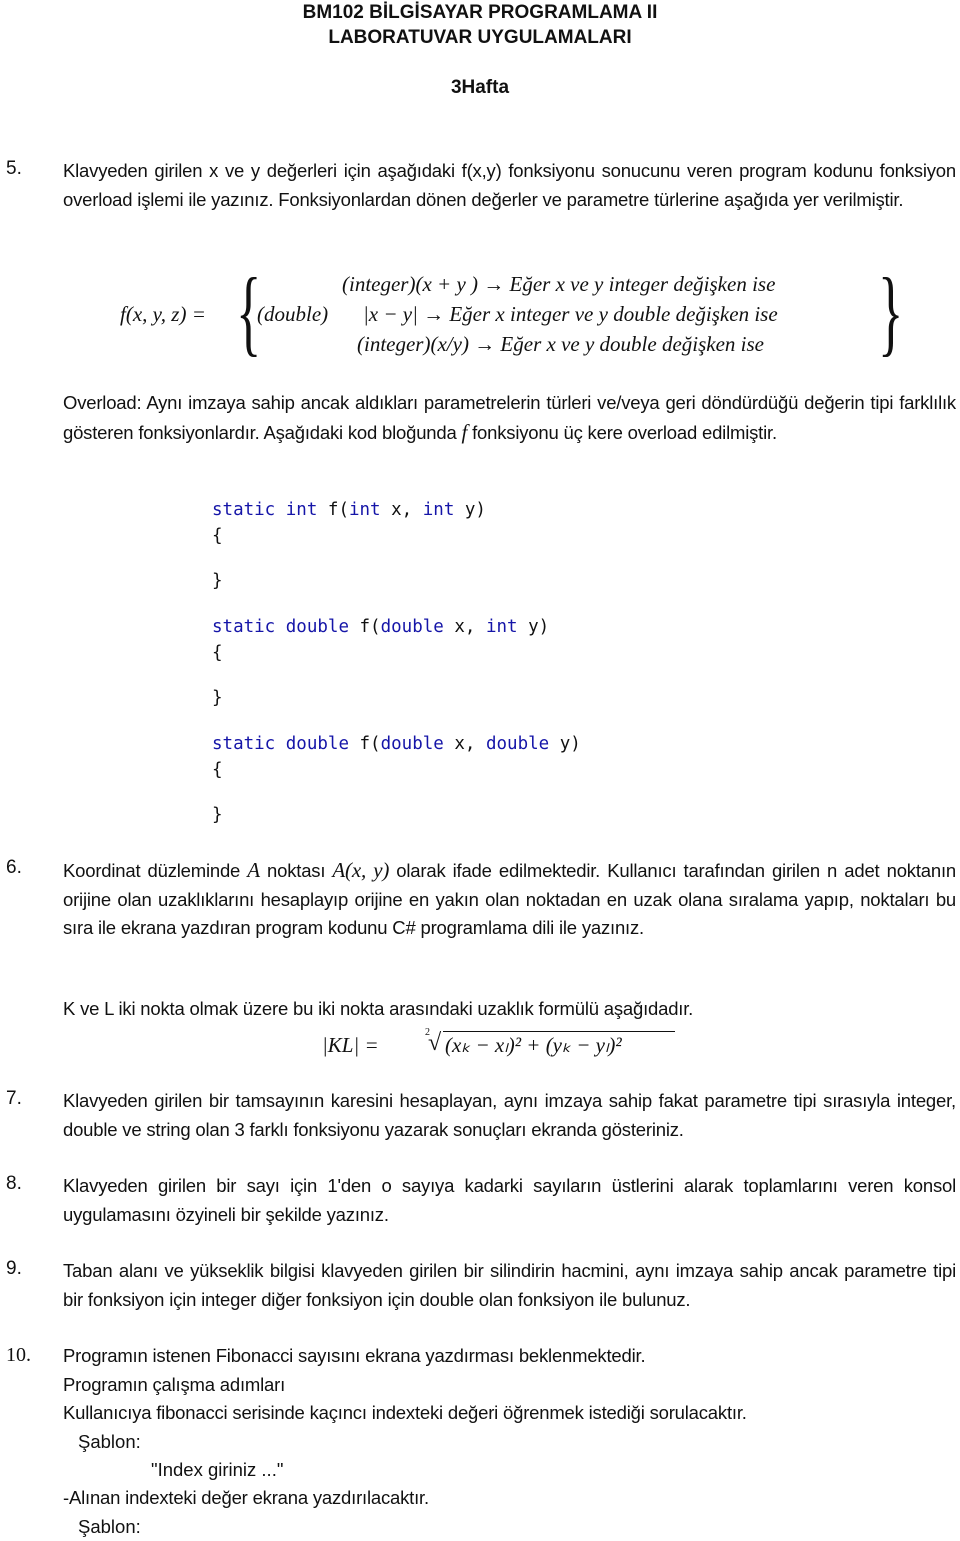 This screenshot has height=1541, width=960. What do you see at coordinates (14, 1183) in the screenshot?
I see `question-number: 8.` at bounding box center [14, 1183].